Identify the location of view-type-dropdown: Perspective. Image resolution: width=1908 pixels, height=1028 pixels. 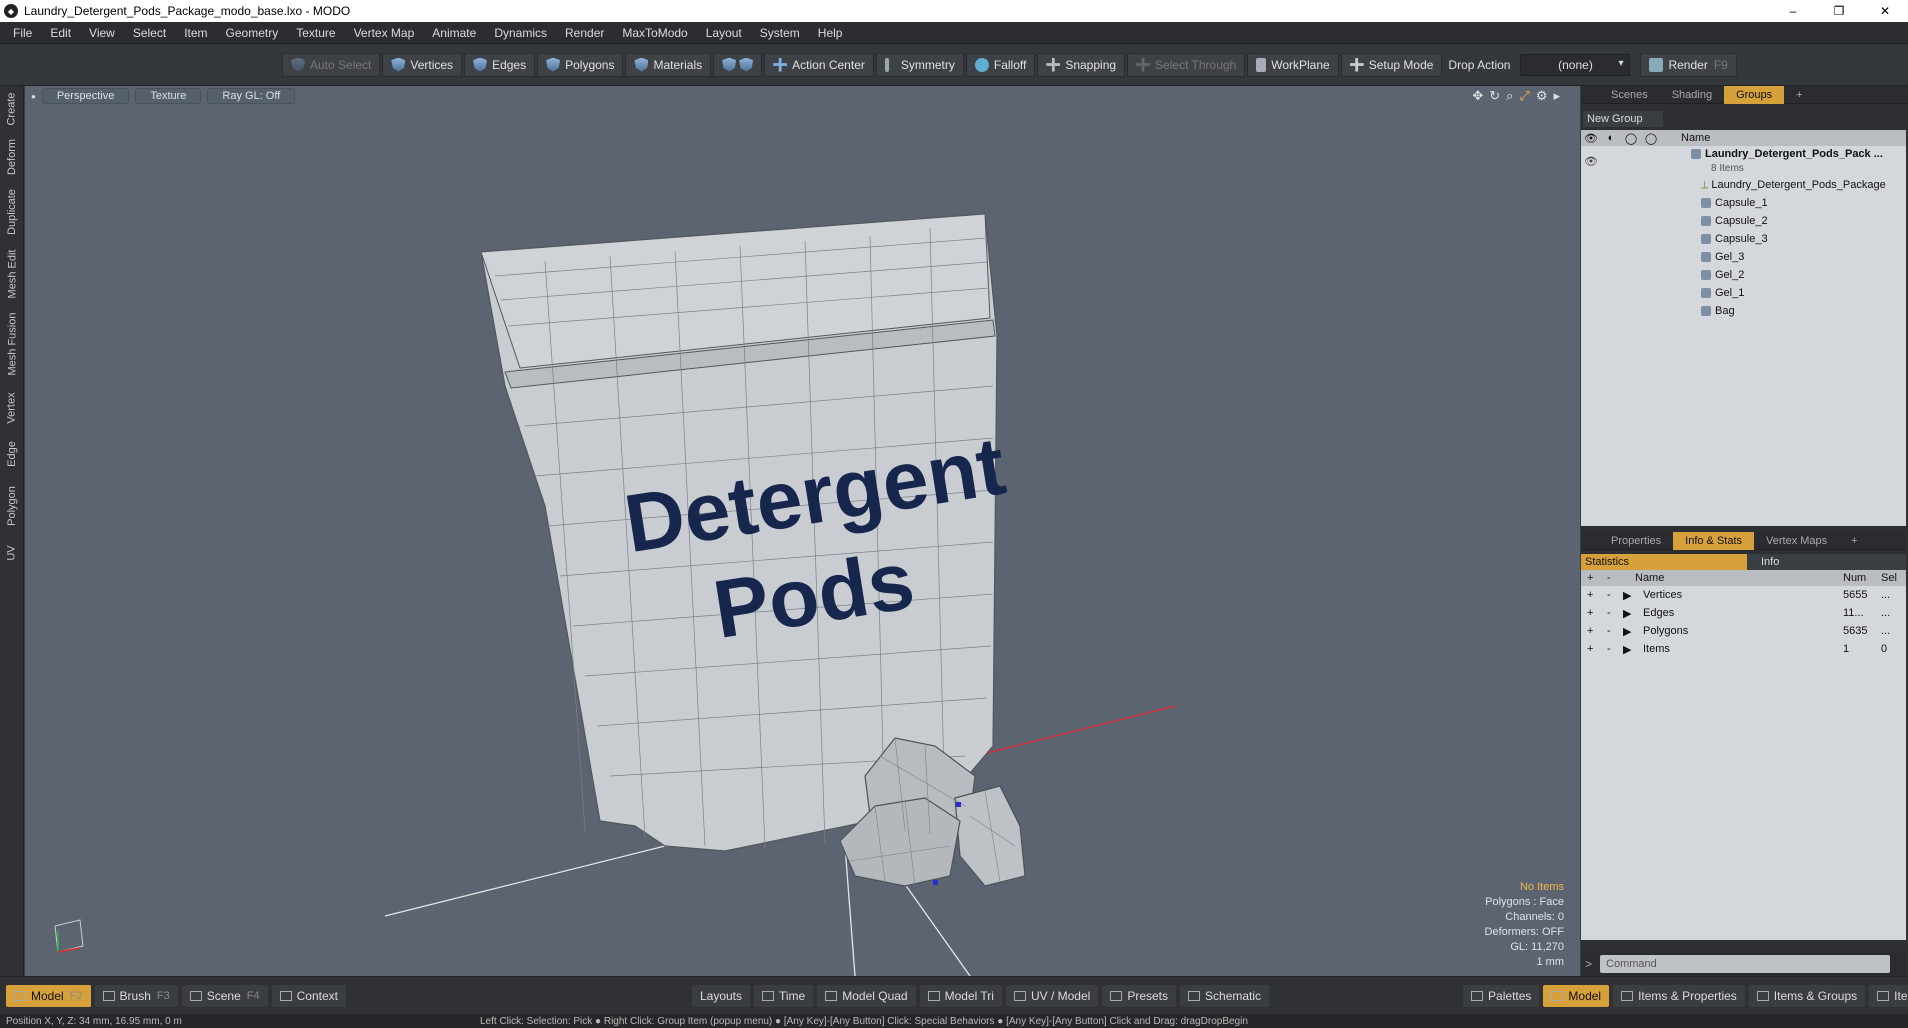
(85, 96).